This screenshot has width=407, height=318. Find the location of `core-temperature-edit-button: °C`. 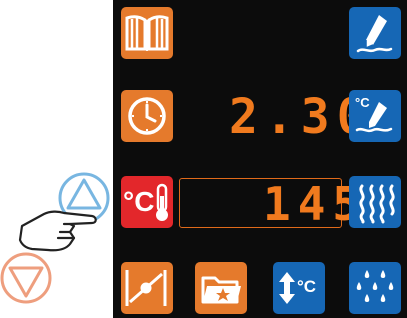

core-temperature-edit-button: °C is located at coordinates (375, 116).